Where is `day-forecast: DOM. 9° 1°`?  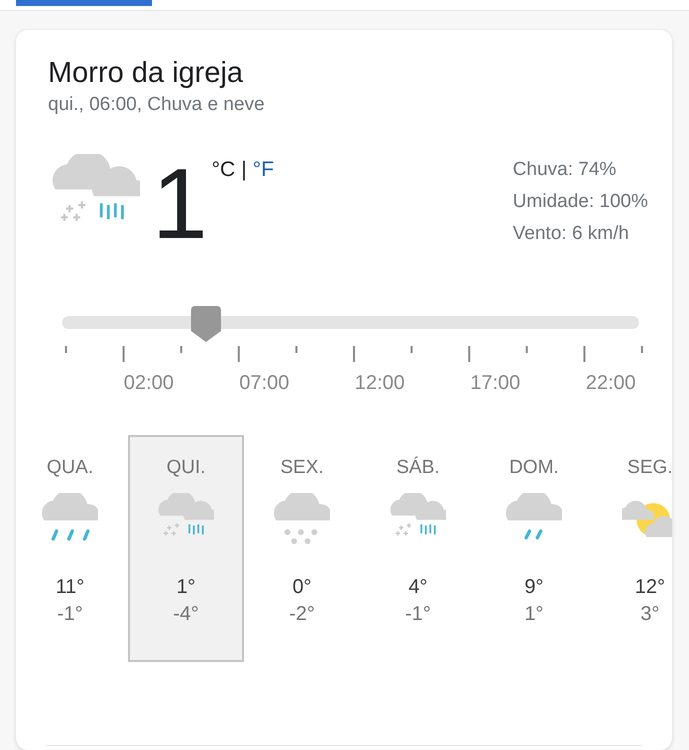 day-forecast: DOM. 9° 1° is located at coordinates (534, 548).